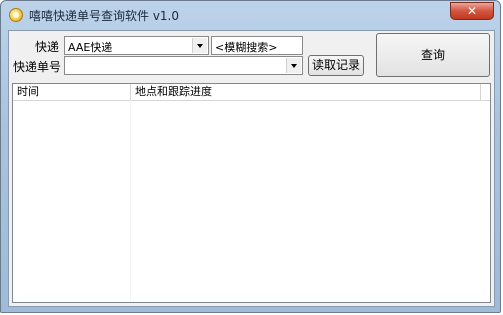 This screenshot has width=503, height=315. What do you see at coordinates (136, 45) in the screenshot?
I see `courier-select: AAE快递` at bounding box center [136, 45].